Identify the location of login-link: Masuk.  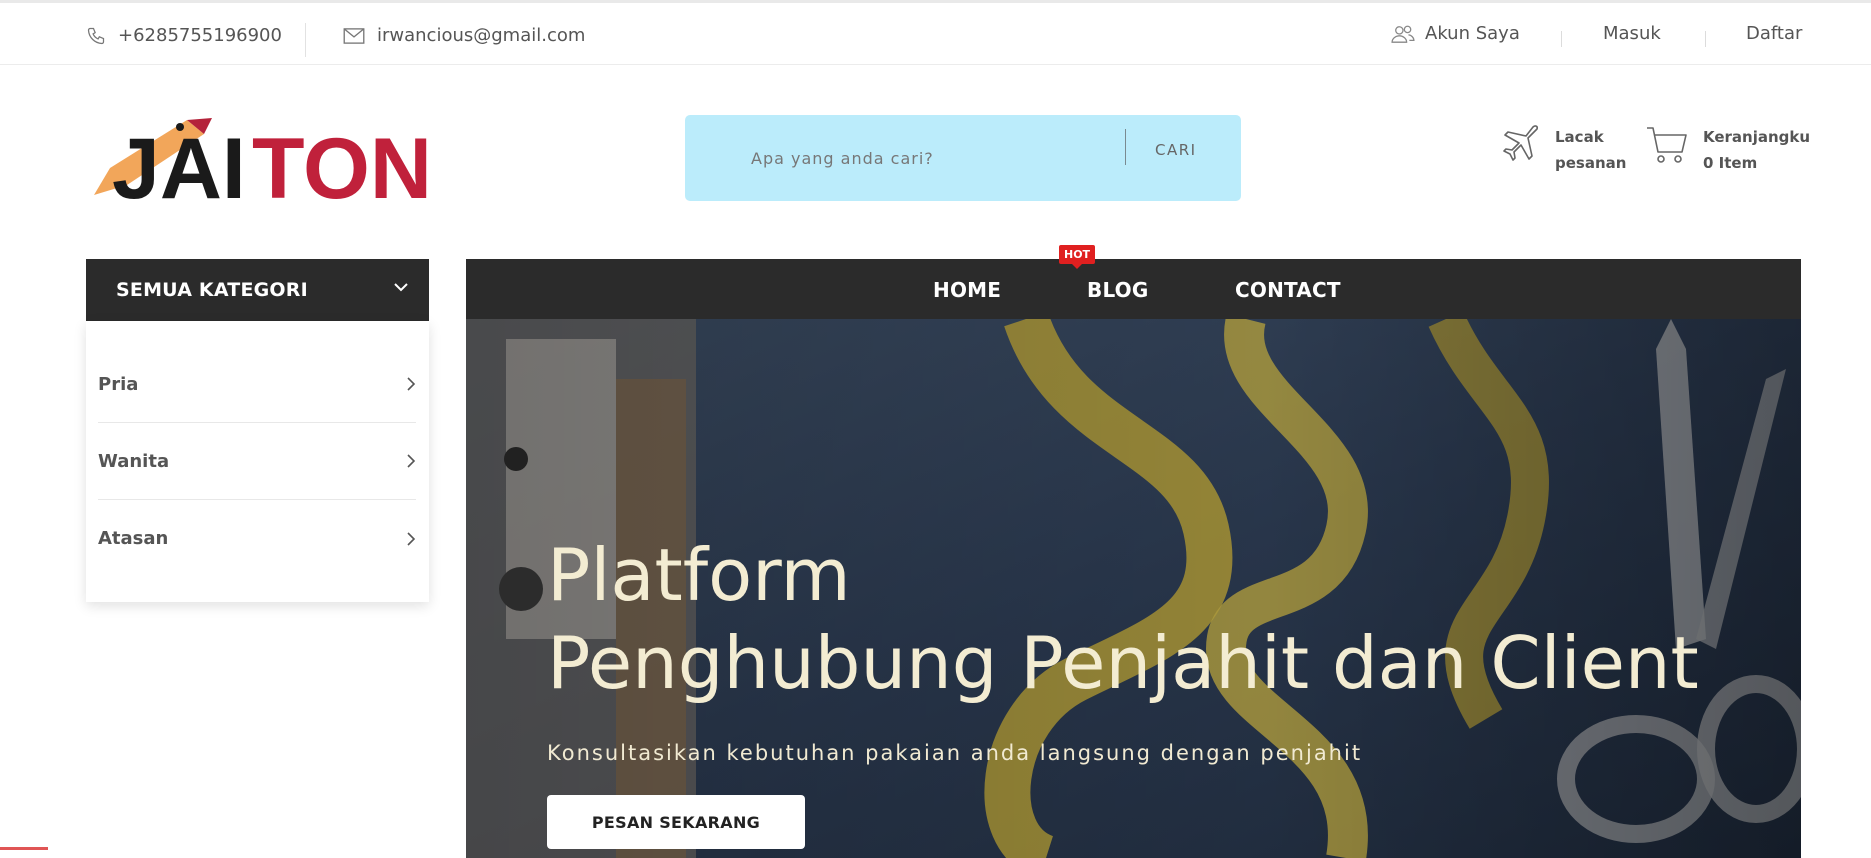
(1632, 33).